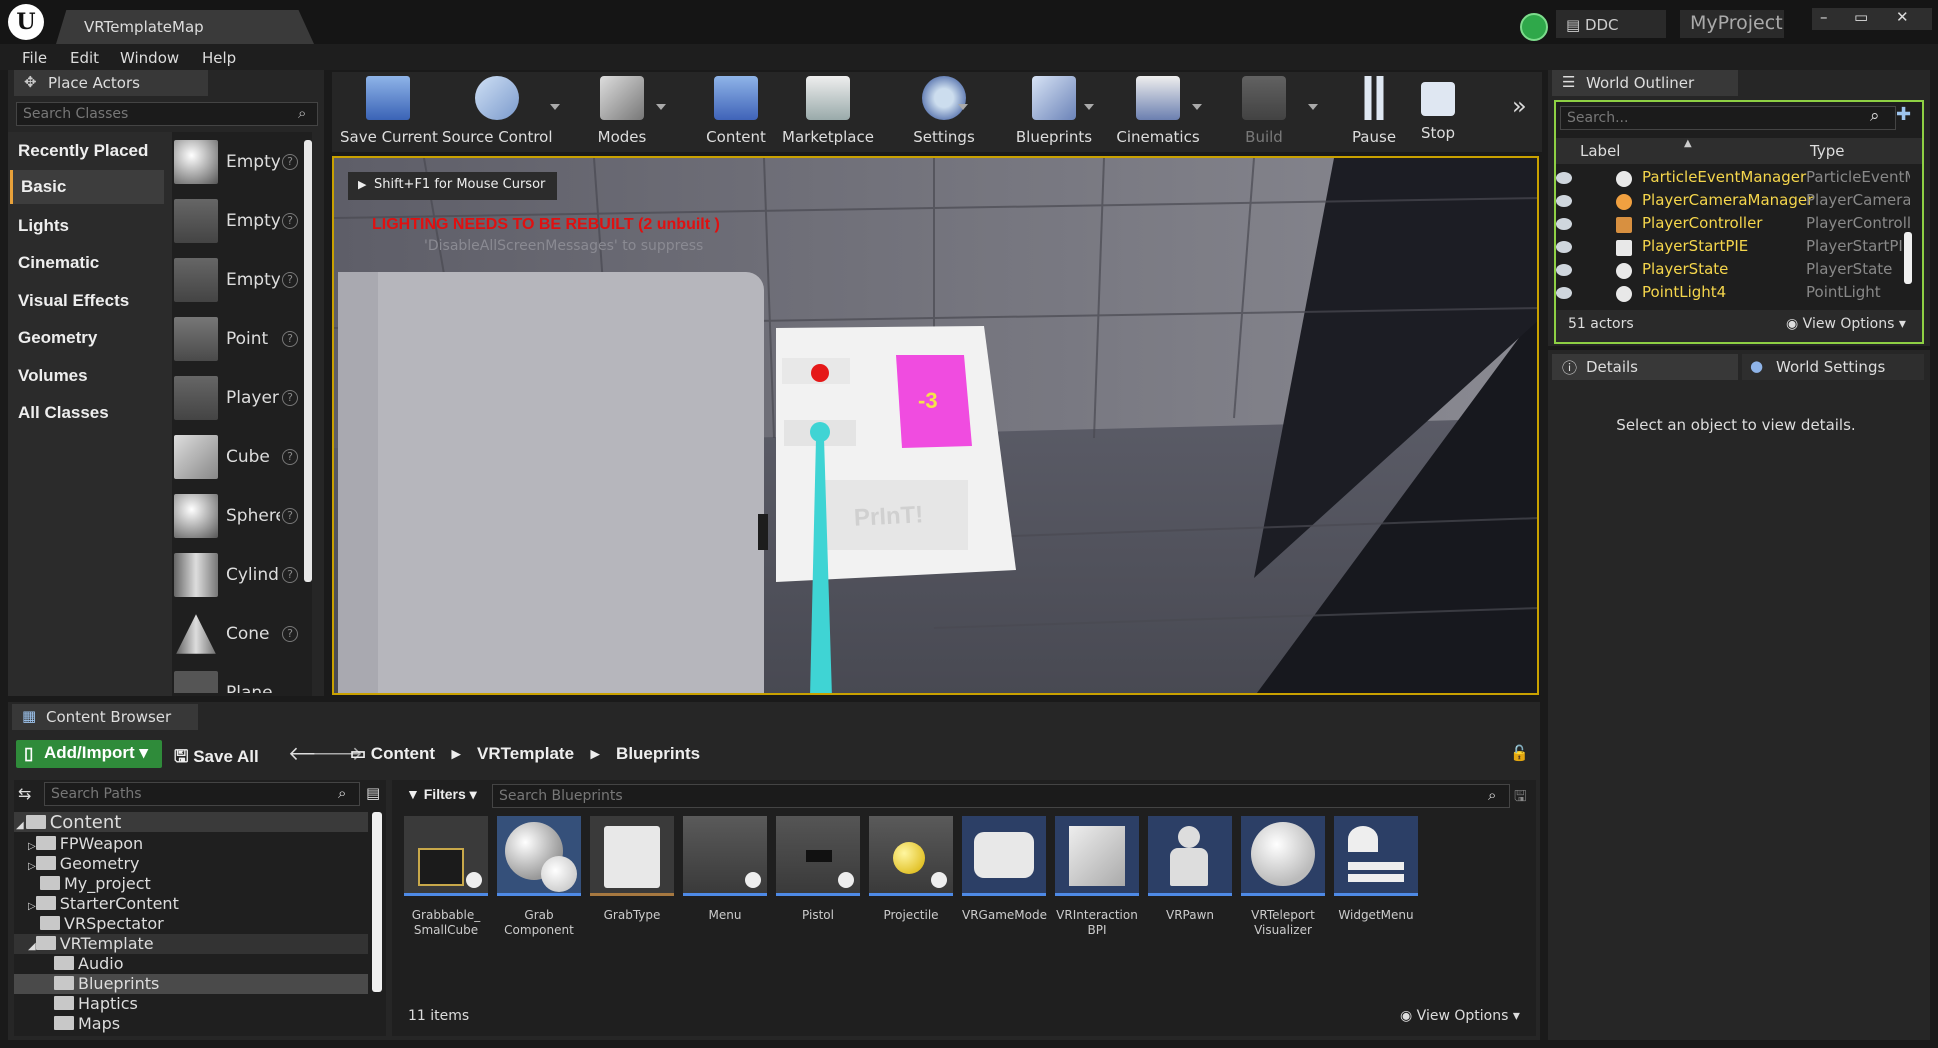 Image resolution: width=1938 pixels, height=1048 pixels. What do you see at coordinates (1520, 798) in the screenshot?
I see `save-search-icon: 🖫` at bounding box center [1520, 798].